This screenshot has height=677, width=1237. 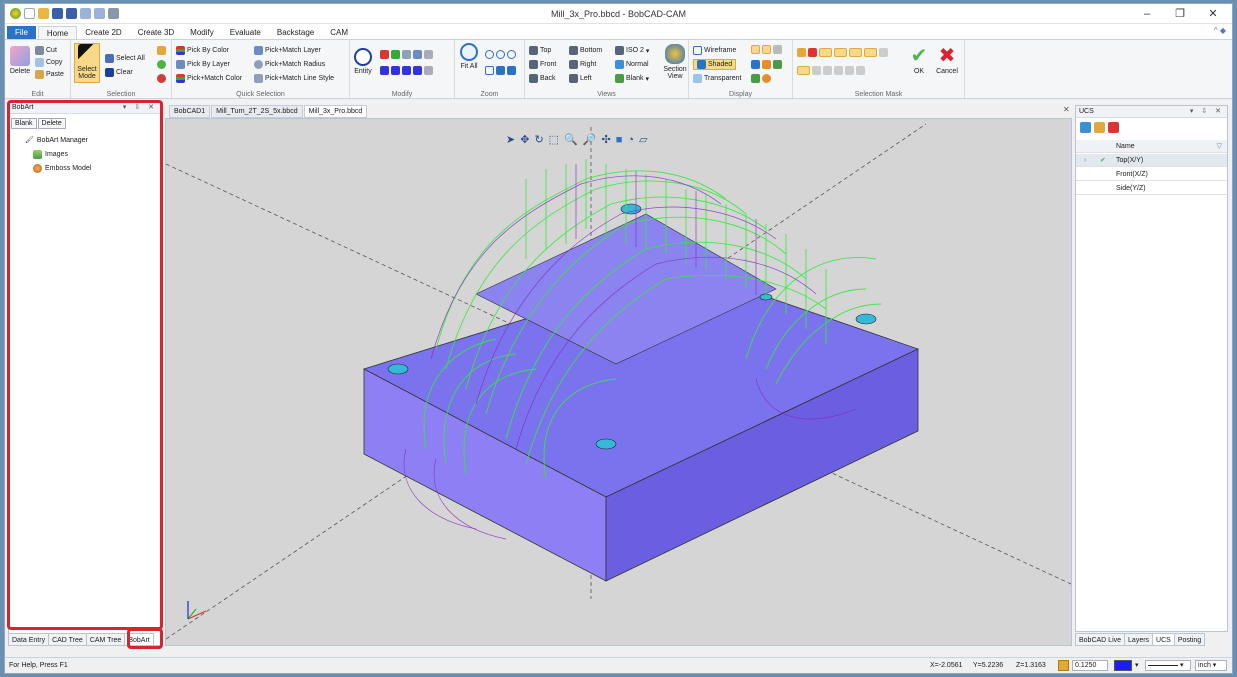 What do you see at coordinates (335, 111) in the screenshot?
I see `doc-tab-mill-3x-pro: Mill_3x_Pro.bbcd` at bounding box center [335, 111].